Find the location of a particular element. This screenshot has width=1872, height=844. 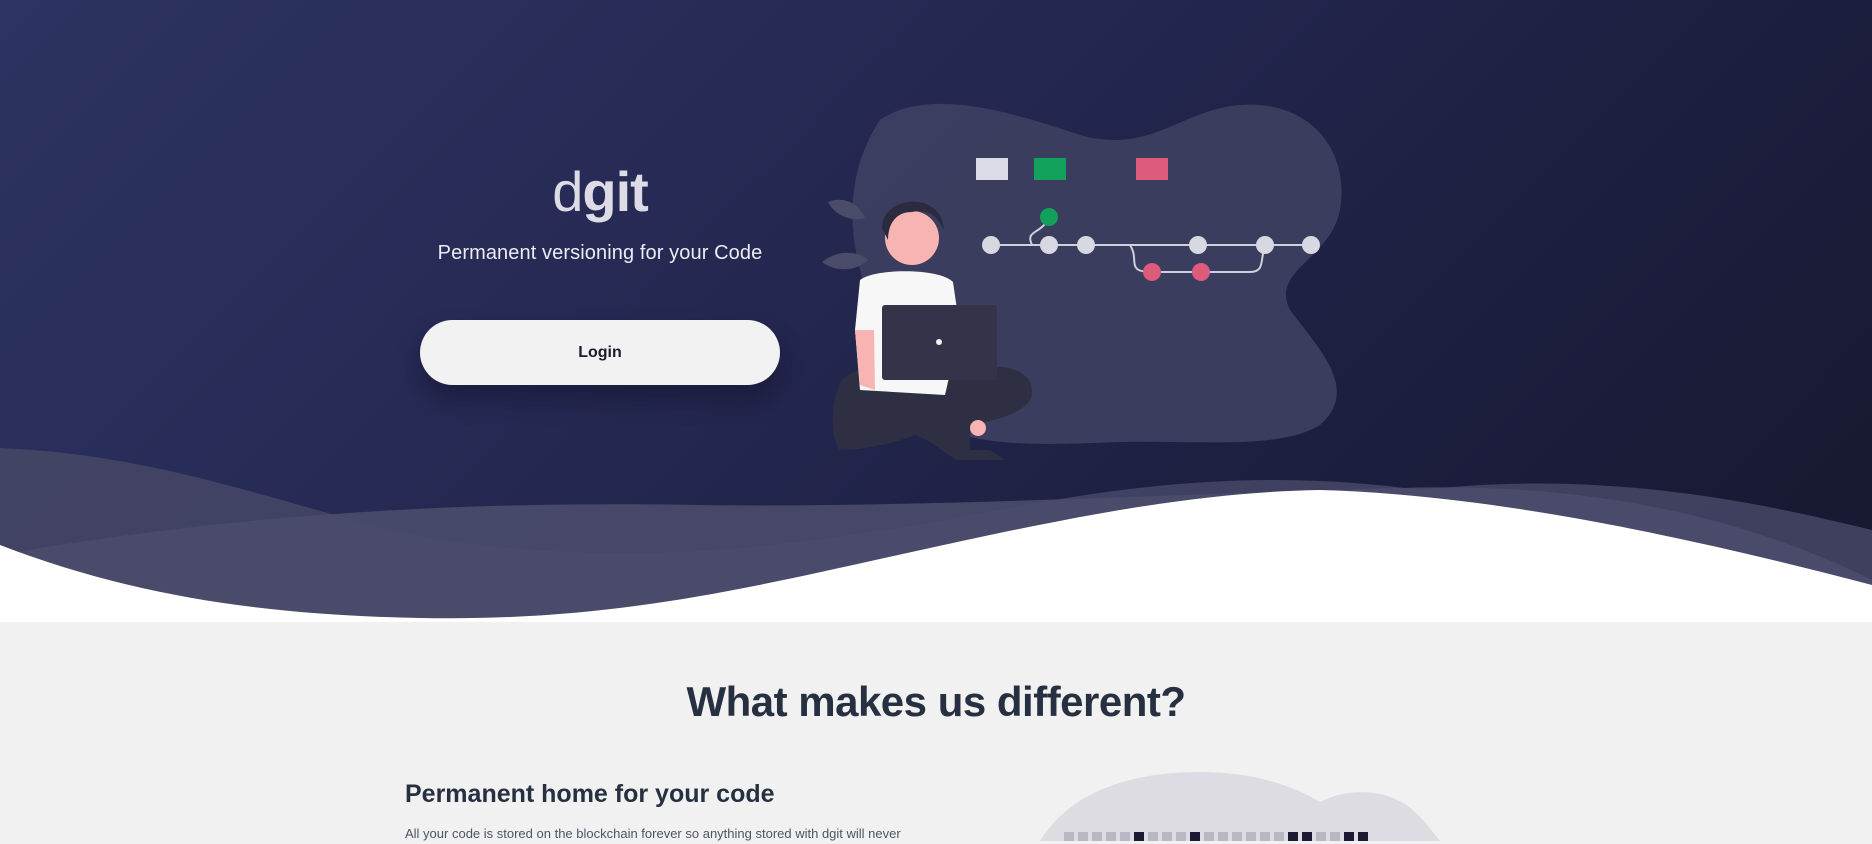

commit-flag-green is located at coordinates (1050, 169).